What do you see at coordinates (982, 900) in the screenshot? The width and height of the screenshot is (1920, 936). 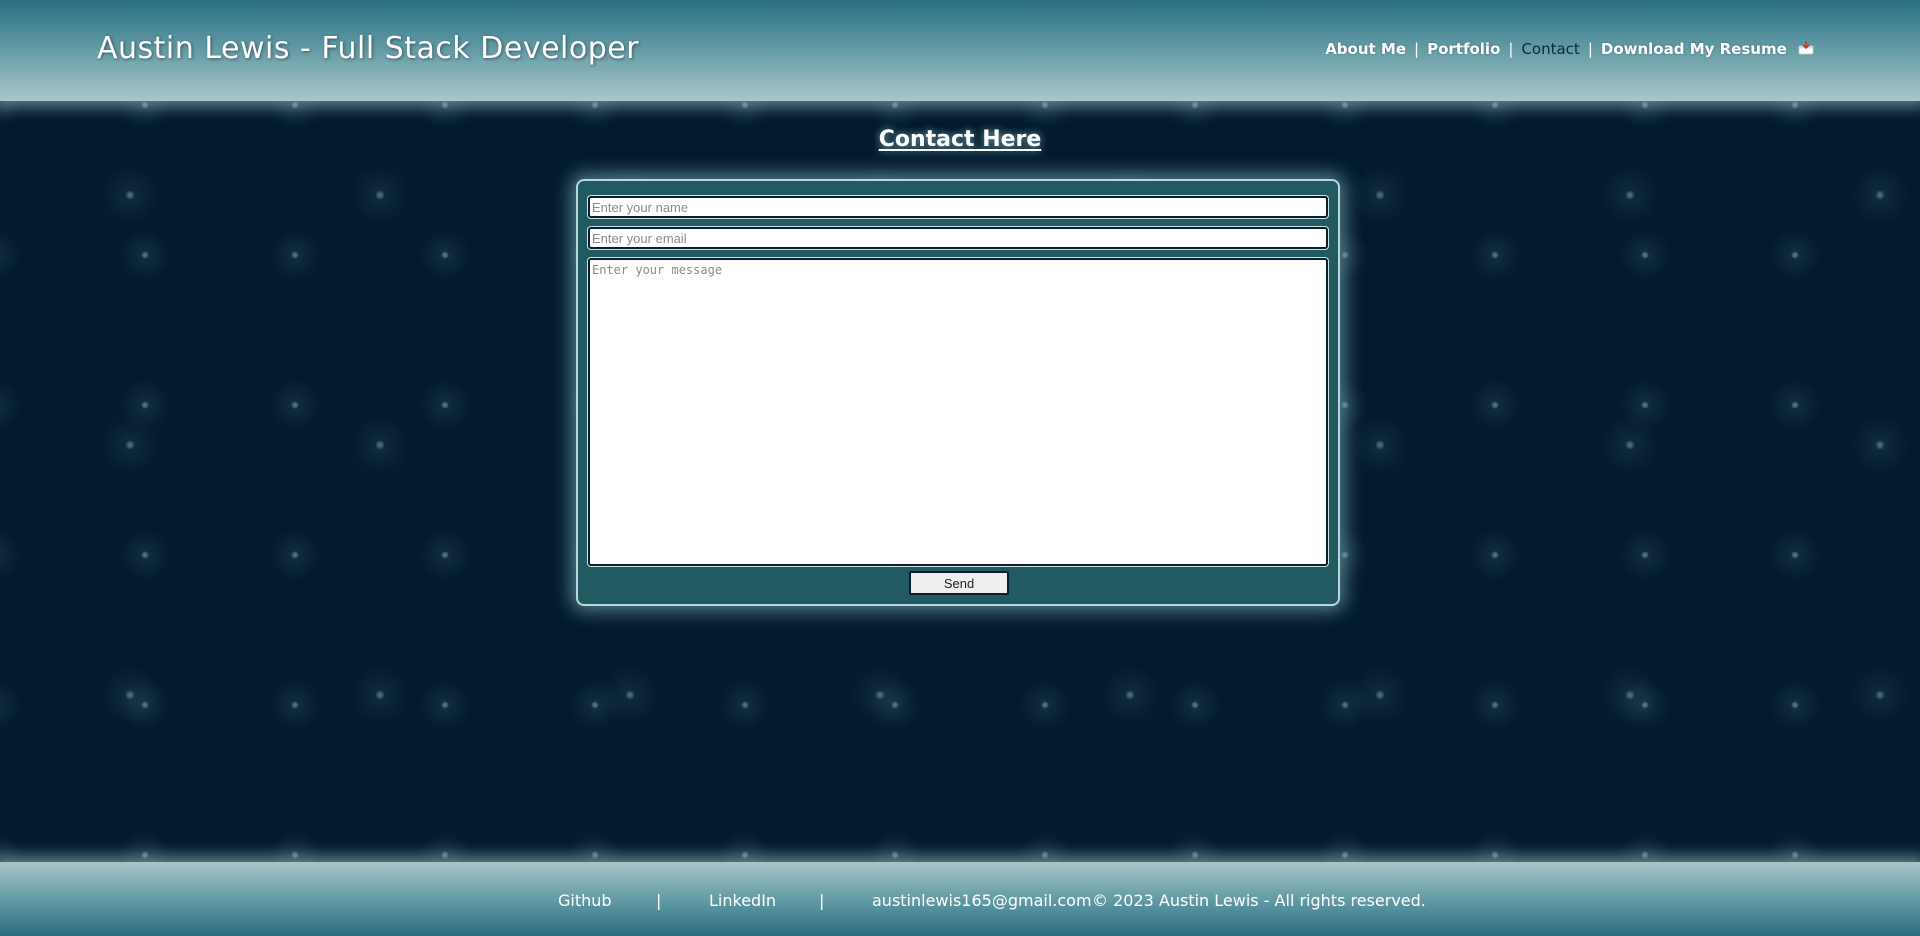 I see `footer-email-link: austinlewis165@gmail.com` at bounding box center [982, 900].